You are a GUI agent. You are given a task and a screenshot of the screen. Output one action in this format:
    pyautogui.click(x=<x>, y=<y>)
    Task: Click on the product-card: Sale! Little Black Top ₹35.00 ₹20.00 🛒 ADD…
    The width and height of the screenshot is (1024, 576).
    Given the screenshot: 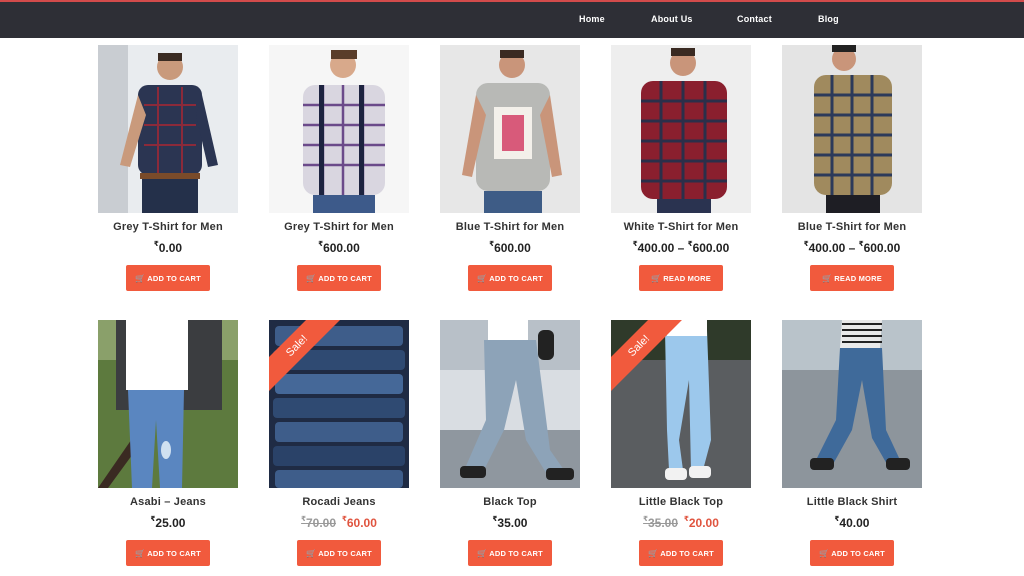 What is the action you would take?
    pyautogui.click(x=681, y=443)
    